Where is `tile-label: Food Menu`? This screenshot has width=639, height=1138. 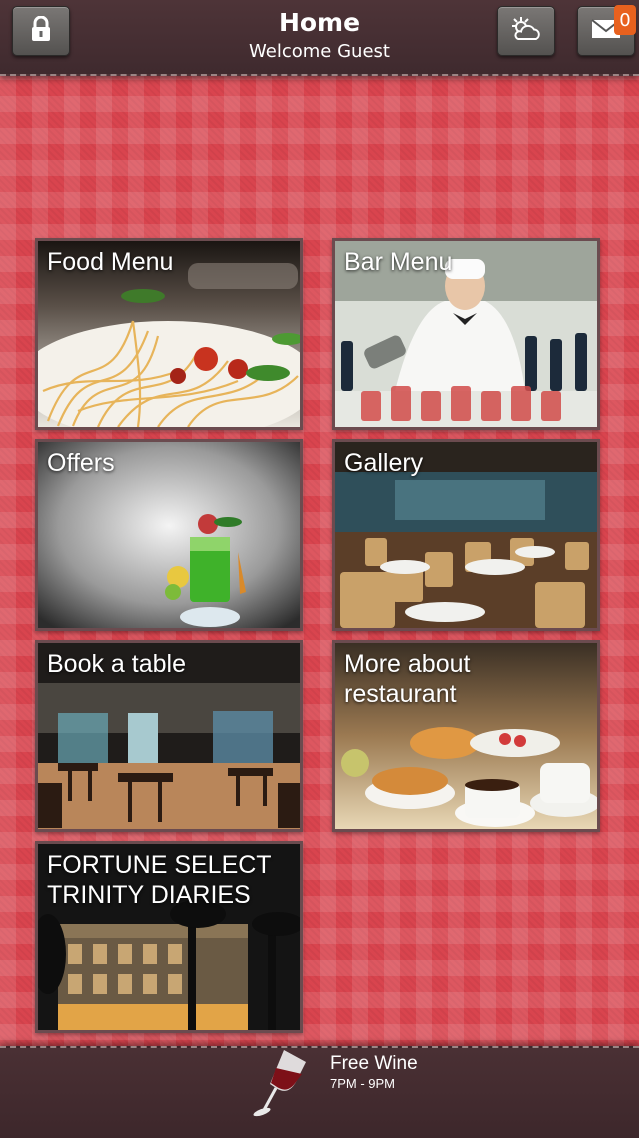 tile-label: Food Menu is located at coordinates (110, 262).